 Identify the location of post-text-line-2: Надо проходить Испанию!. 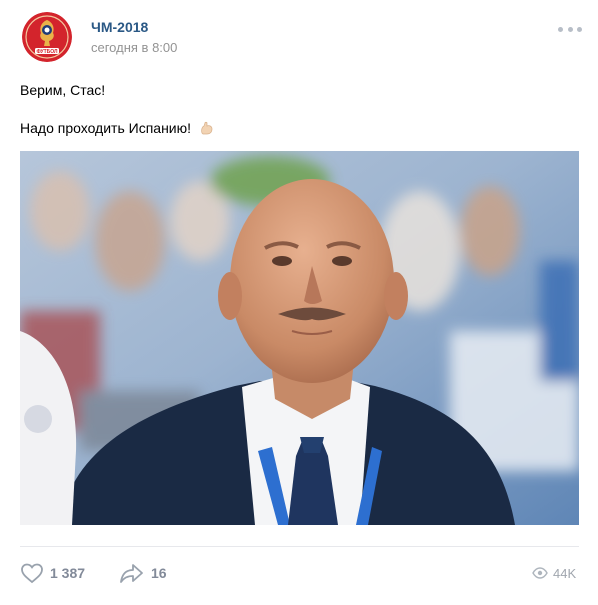
(117, 129).